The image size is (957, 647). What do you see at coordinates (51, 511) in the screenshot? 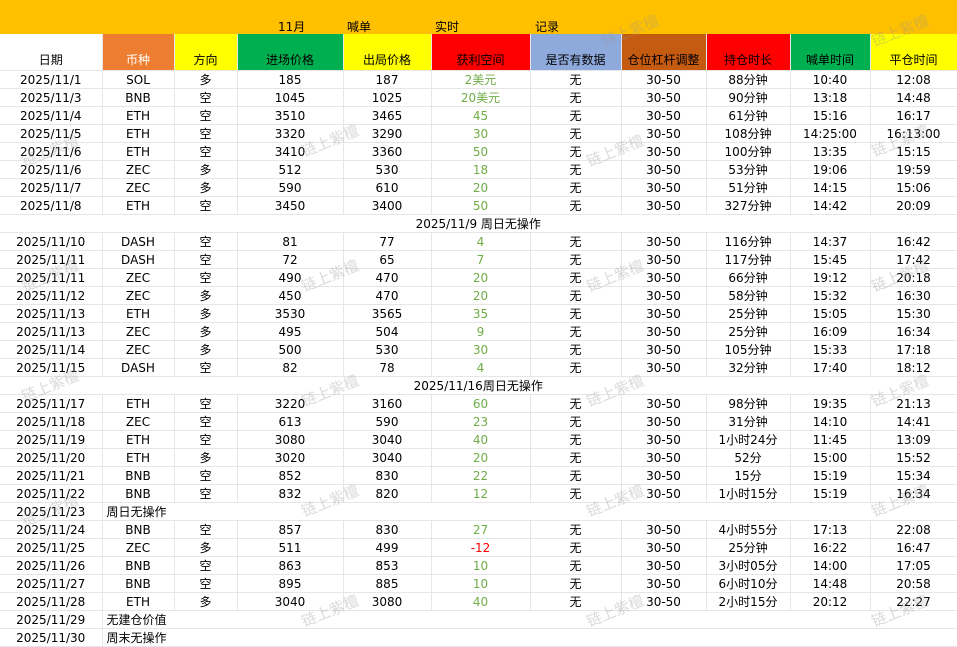
I see `cell-date: 2025/11/23` at bounding box center [51, 511].